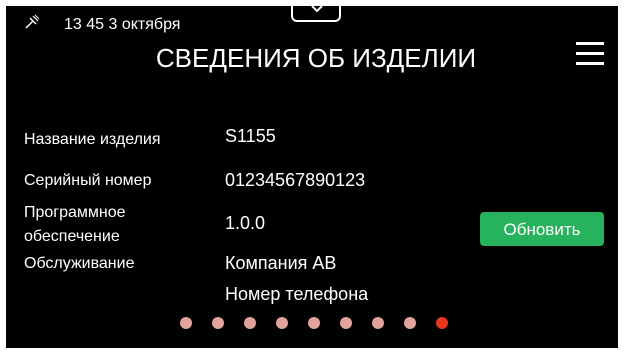 This screenshot has height=354, width=624. Describe the element at coordinates (245, 223) in the screenshot. I see `software-version-value: 1.0.0` at that location.